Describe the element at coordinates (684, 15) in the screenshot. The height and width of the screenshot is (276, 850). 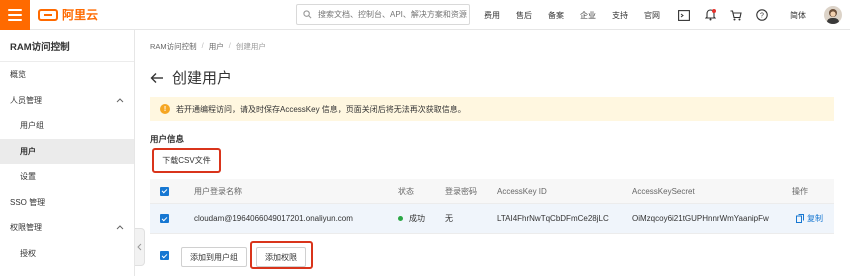
I see `terminal-icon` at that location.